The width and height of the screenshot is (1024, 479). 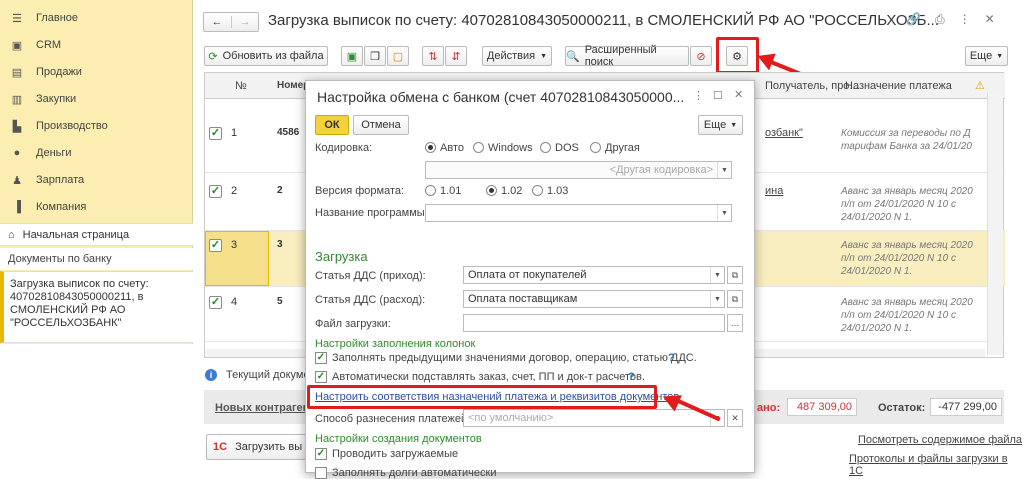 I want to click on sort-desc-button: ⇵, so click(x=456, y=56).